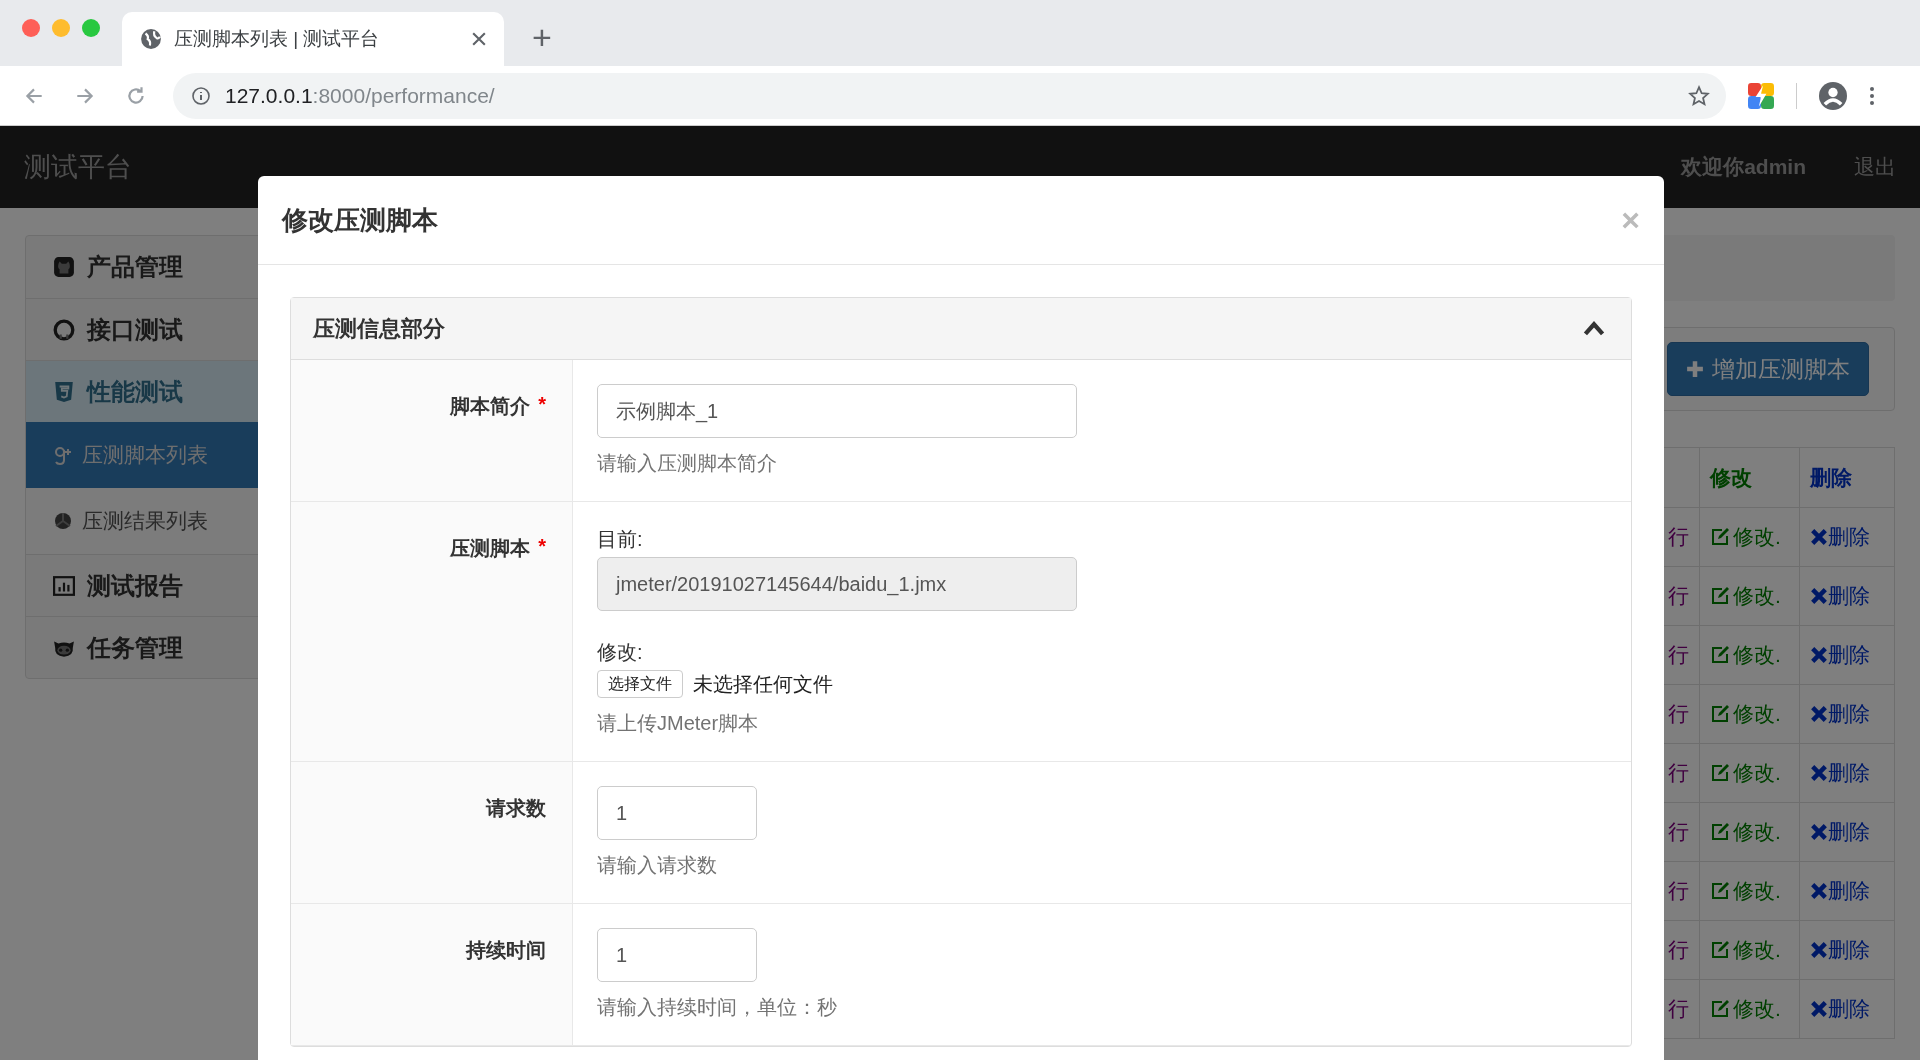 The image size is (1920, 1060). I want to click on cat-square-icon, so click(64, 267).